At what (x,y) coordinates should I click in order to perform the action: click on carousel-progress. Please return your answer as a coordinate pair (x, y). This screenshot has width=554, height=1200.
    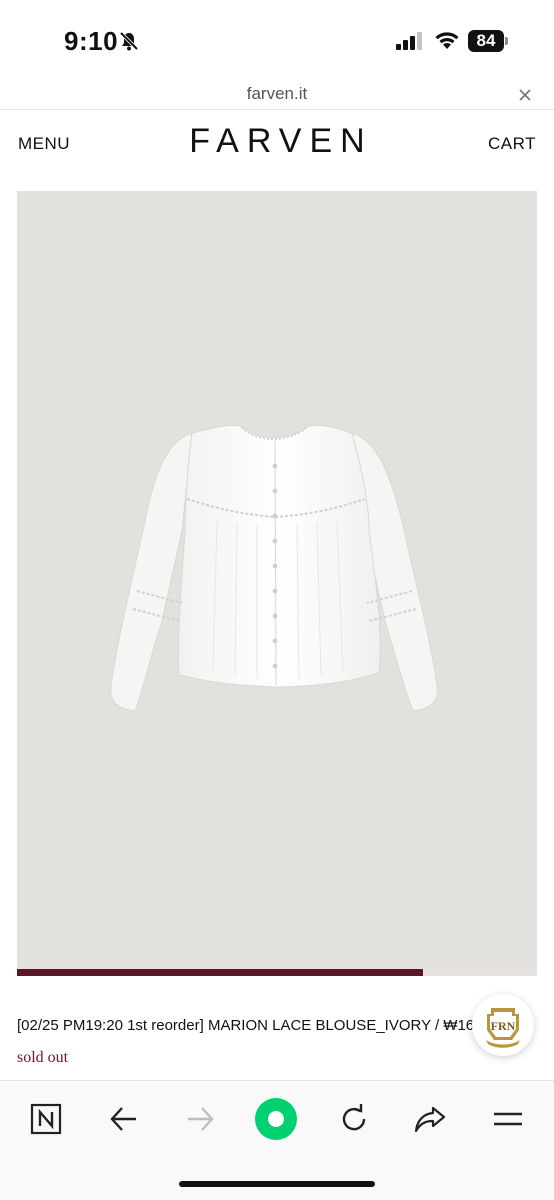
    Looking at the image, I should click on (277, 972).